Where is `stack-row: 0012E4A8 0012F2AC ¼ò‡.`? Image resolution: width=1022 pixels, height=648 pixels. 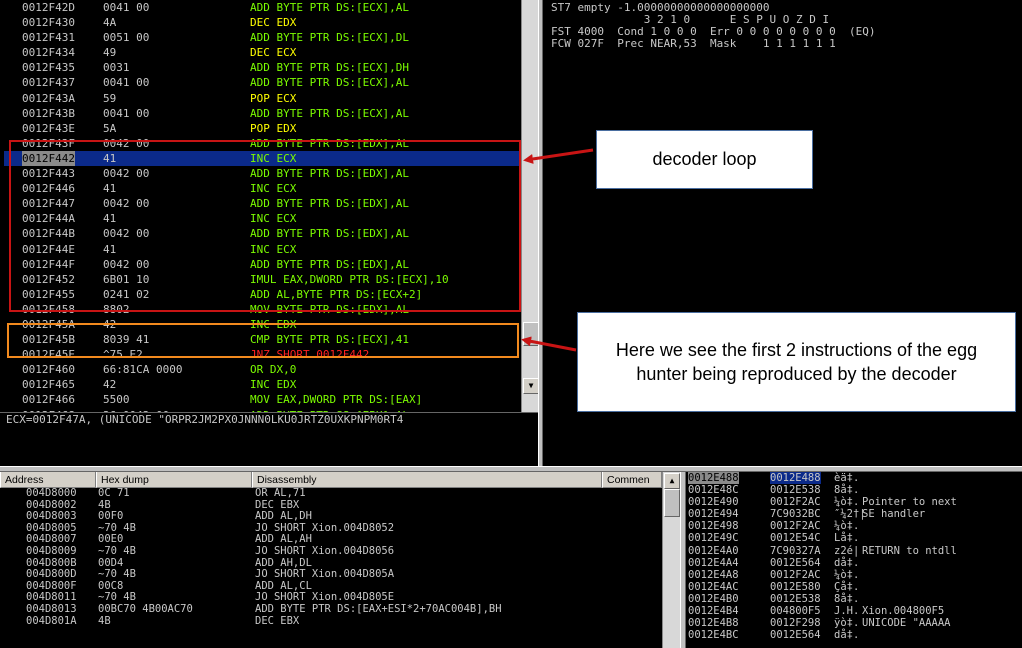
stack-row: 0012E4A8 0012F2AC ¼ò‡. is located at coordinates (854, 575).